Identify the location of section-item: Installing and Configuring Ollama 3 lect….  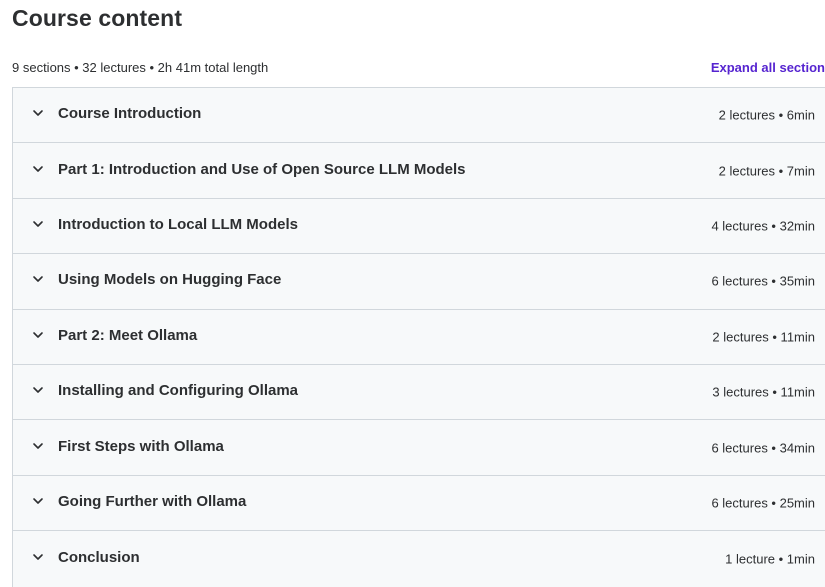
(419, 392).